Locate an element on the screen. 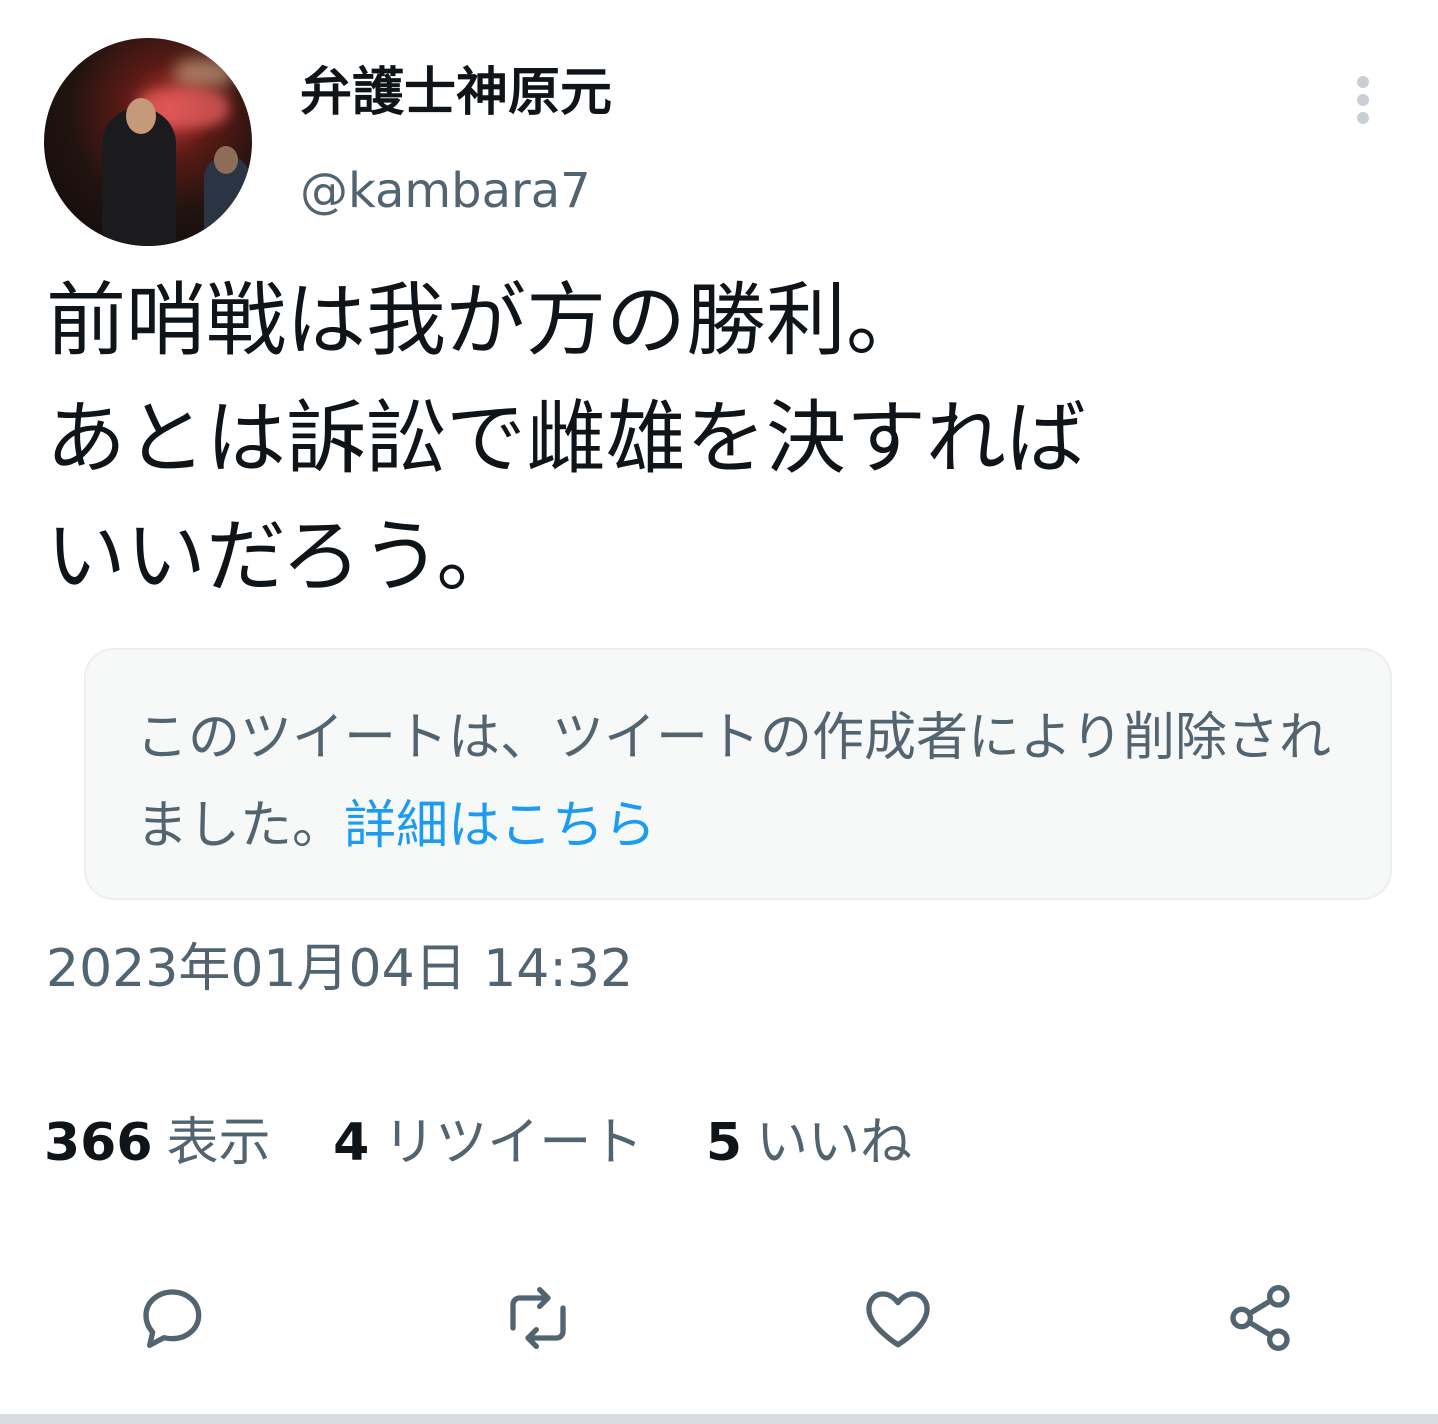 The height and width of the screenshot is (1424, 1438). author-display-name: 弁護士神原元 is located at coordinates (456, 93).